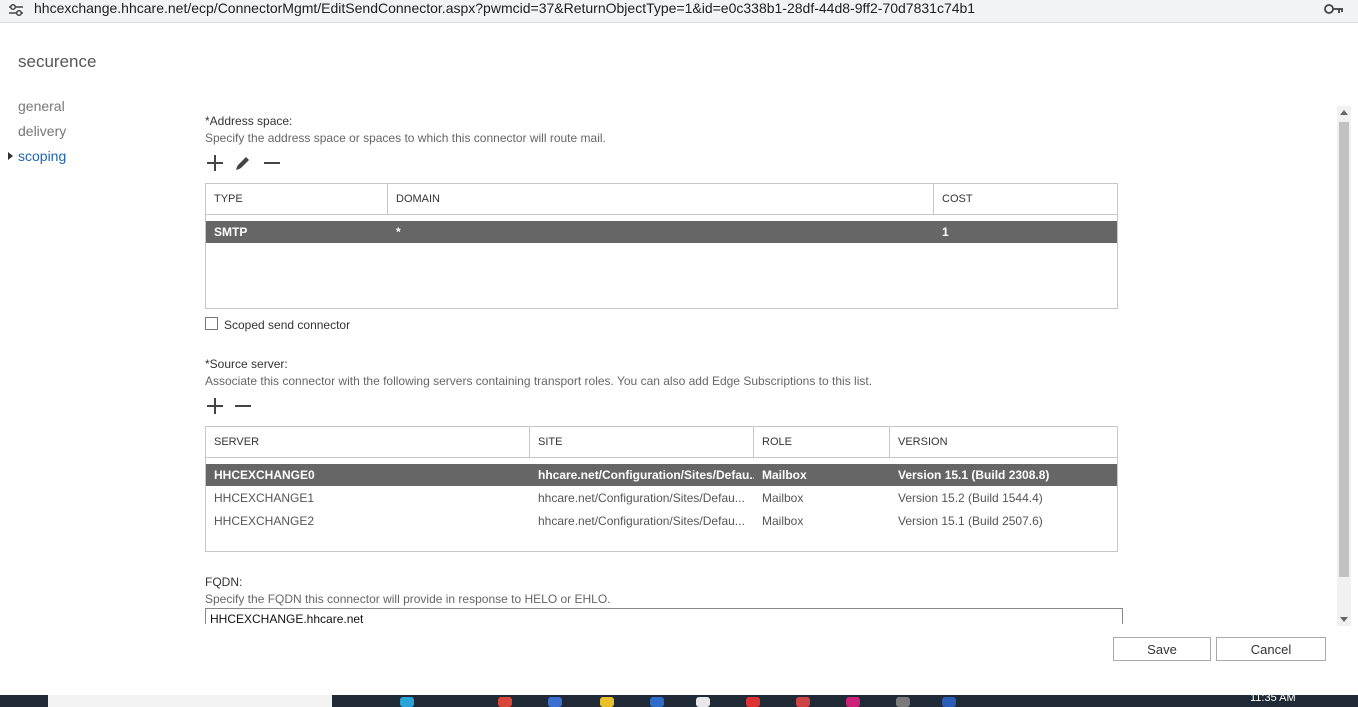 The image size is (1358, 707). Describe the element at coordinates (642, 442) in the screenshot. I see `column-header: SITE` at that location.